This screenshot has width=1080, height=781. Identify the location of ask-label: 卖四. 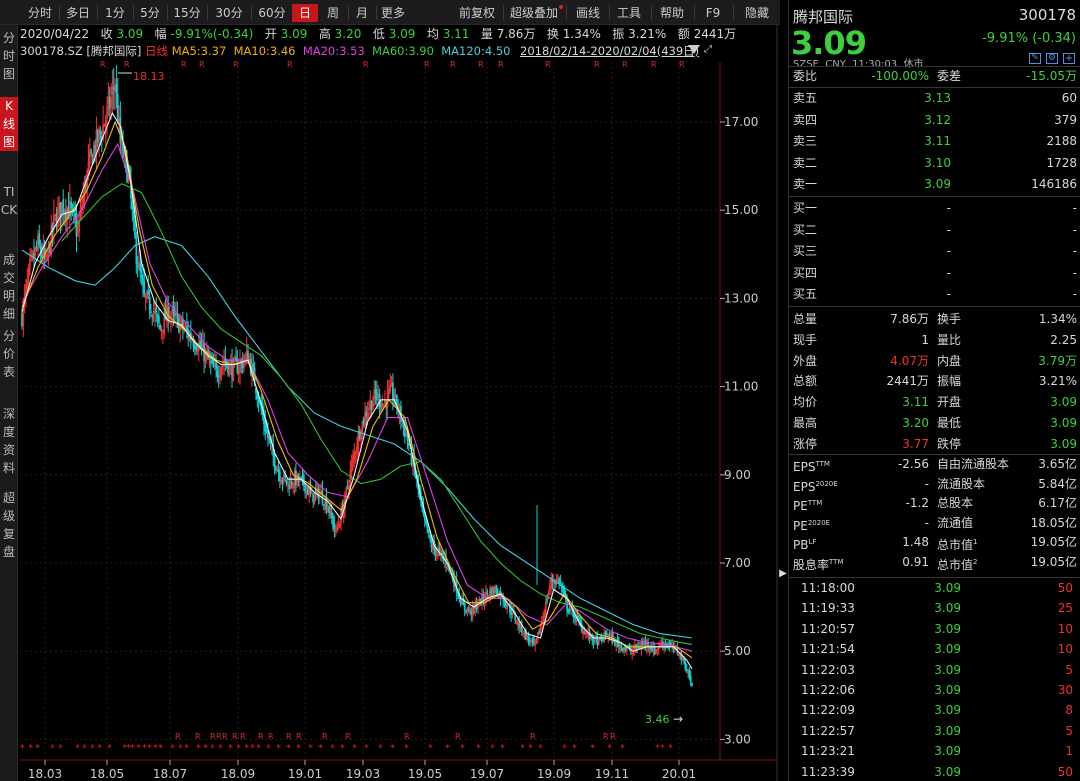
(805, 119).